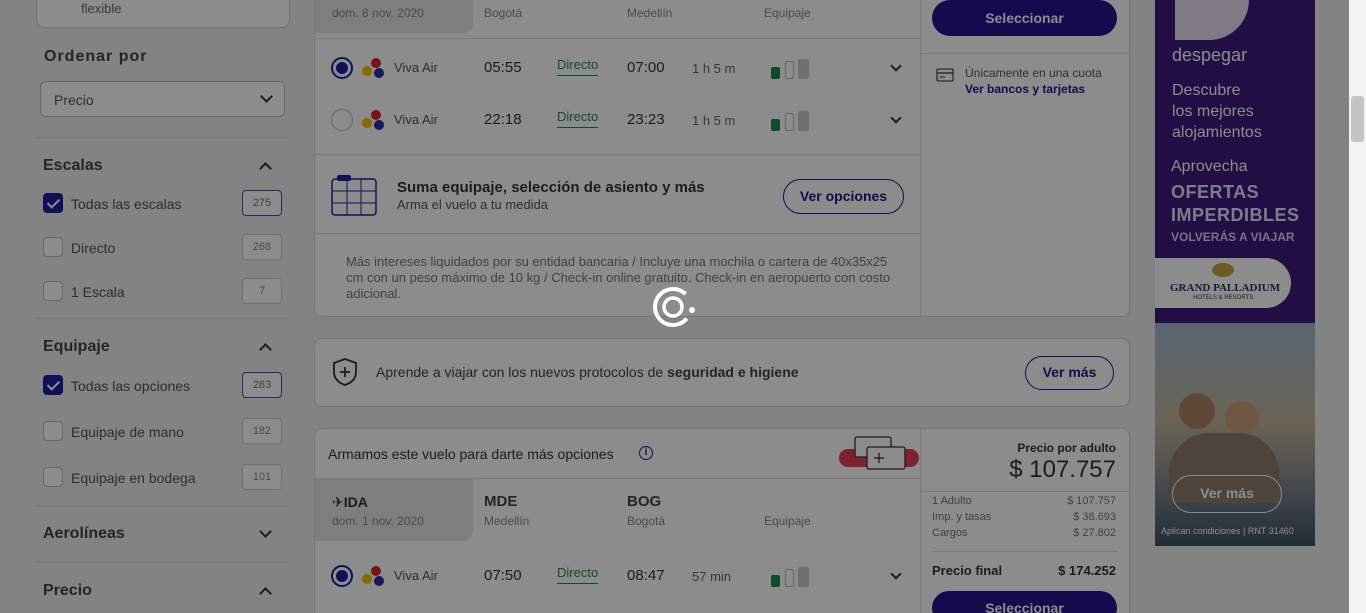 The image size is (1366, 613). Describe the element at coordinates (1357, 306) in the screenshot. I see `scrollbar-track` at that location.